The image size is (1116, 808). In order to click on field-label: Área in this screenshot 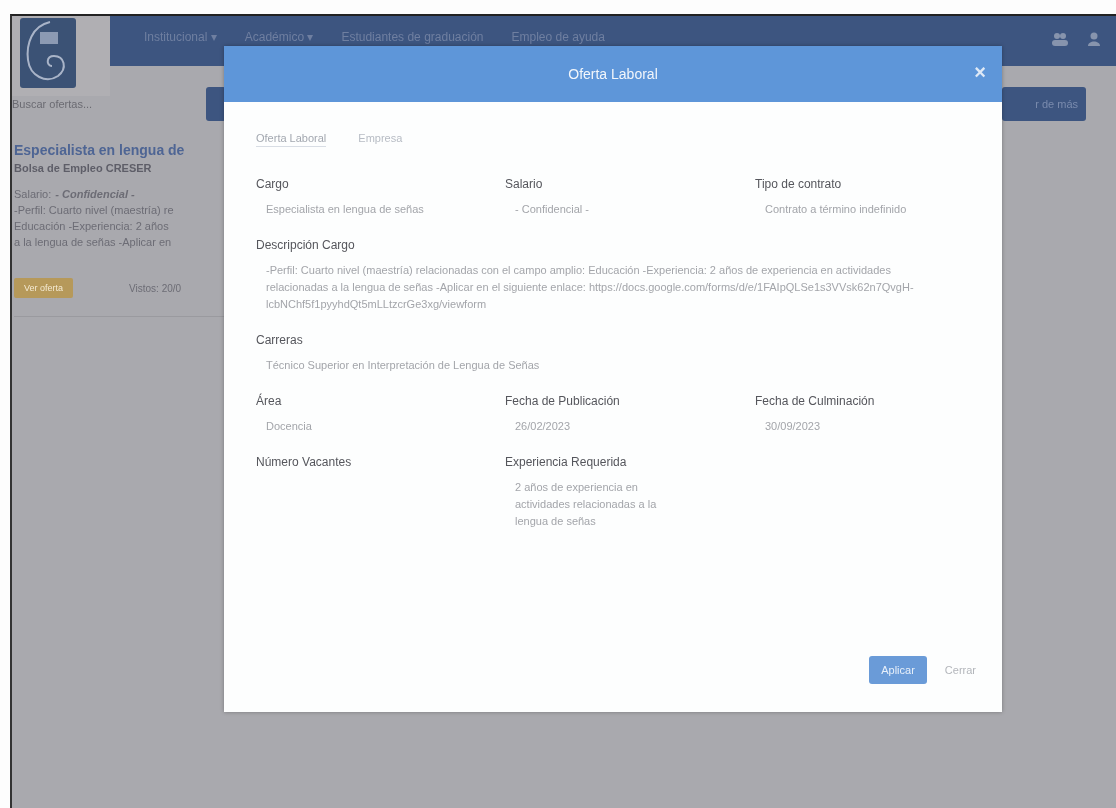, I will do `click(269, 401)`.